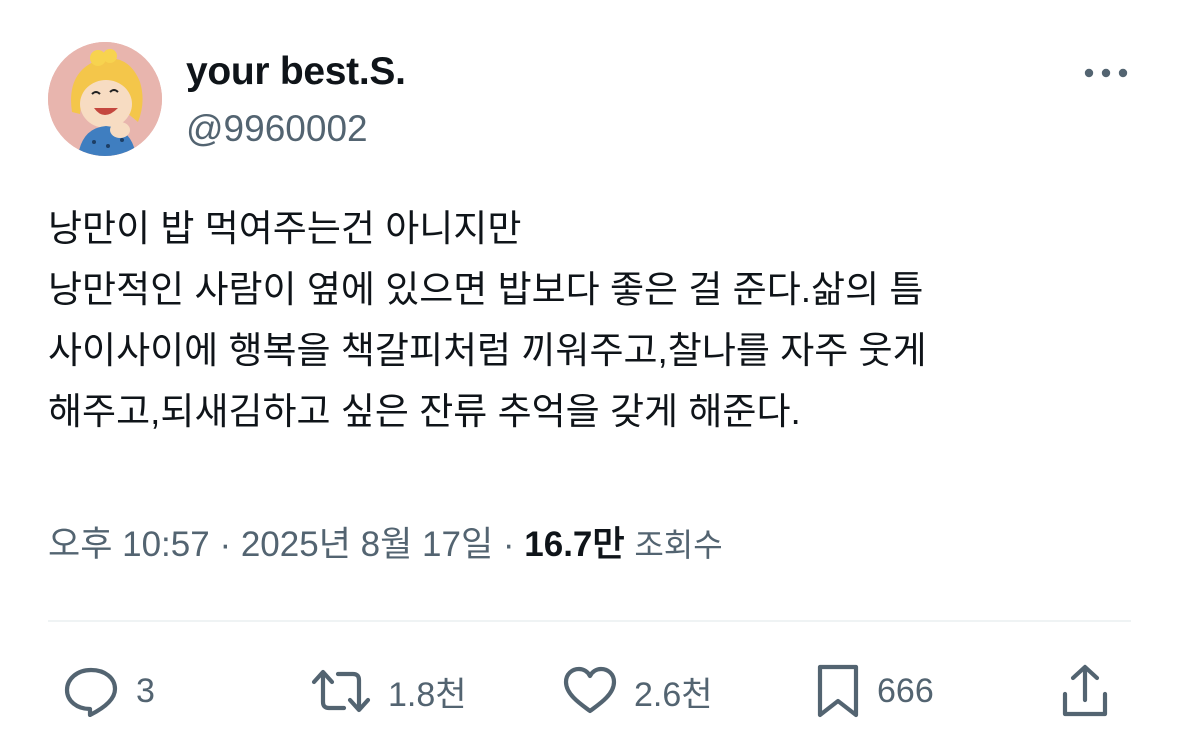 The image size is (1179, 749). What do you see at coordinates (367, 544) in the screenshot?
I see `tweet-date: 2025년 8월 17일` at bounding box center [367, 544].